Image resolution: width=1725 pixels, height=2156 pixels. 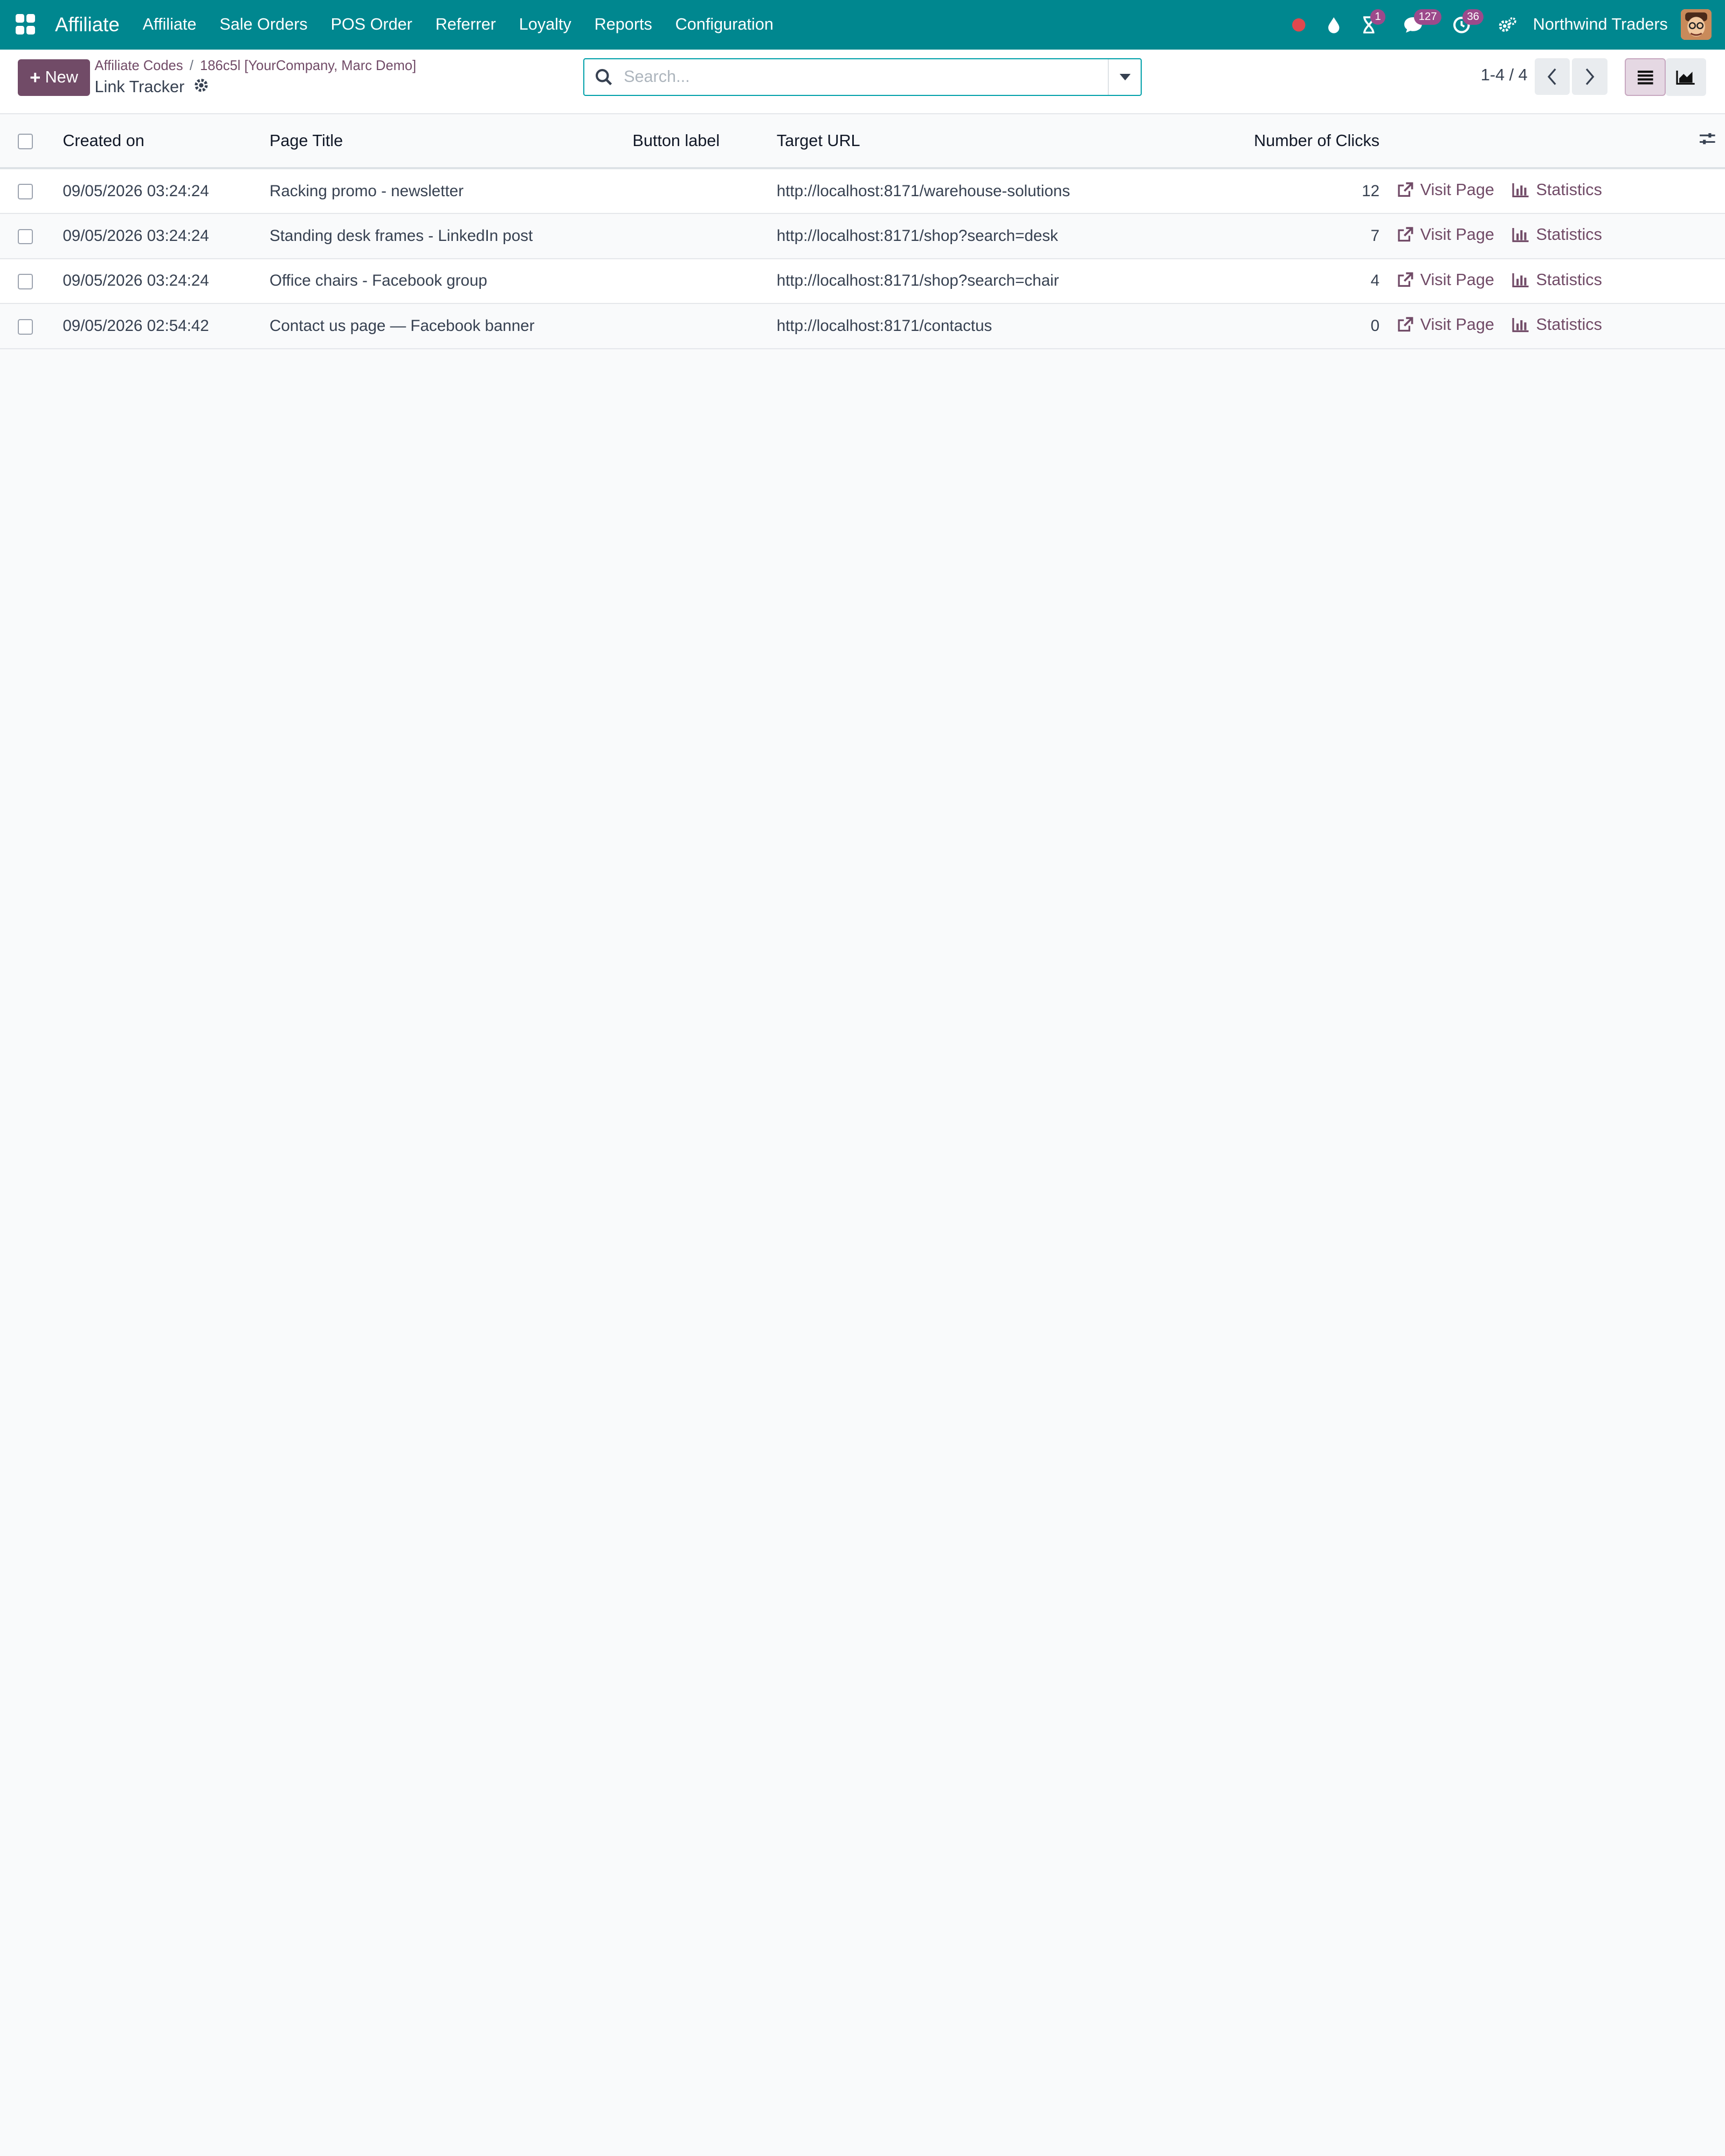 I want to click on messages-badge: 127, so click(x=1427, y=17).